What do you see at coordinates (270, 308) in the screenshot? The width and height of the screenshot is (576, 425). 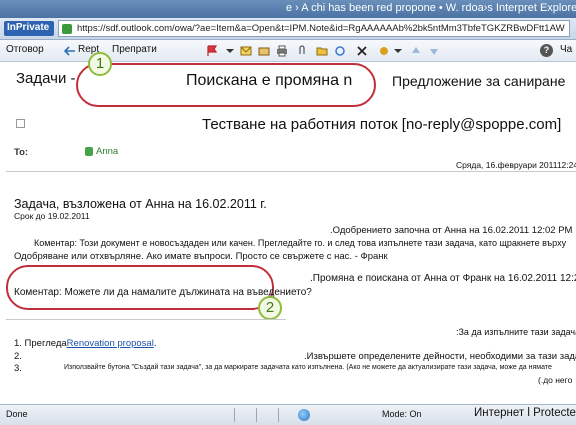 I see `callout-number-2: 2` at bounding box center [270, 308].